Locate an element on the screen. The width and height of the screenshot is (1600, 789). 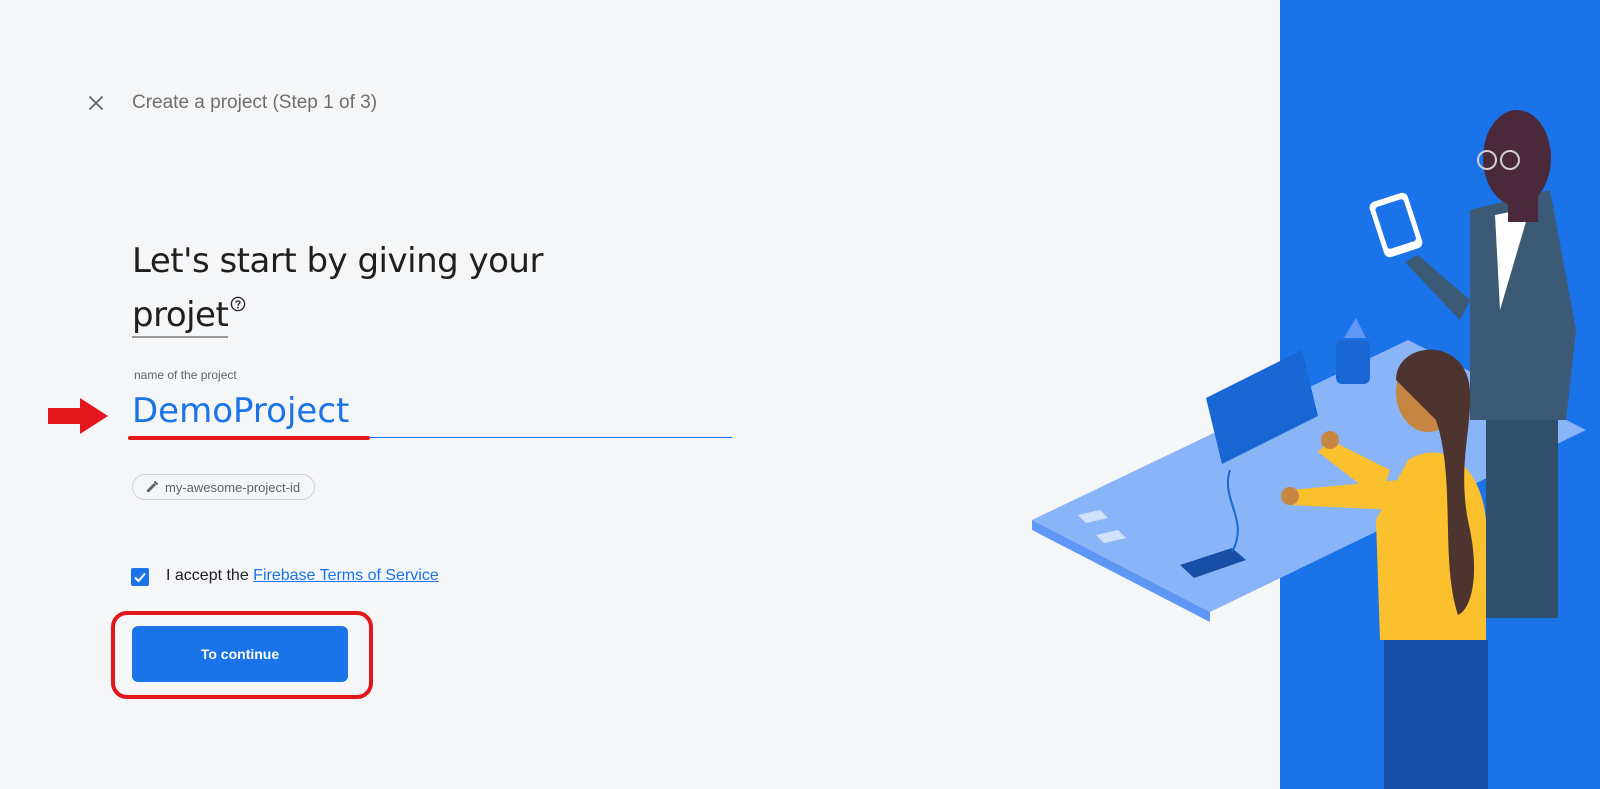
project-name-input is located at coordinates (432, 411).